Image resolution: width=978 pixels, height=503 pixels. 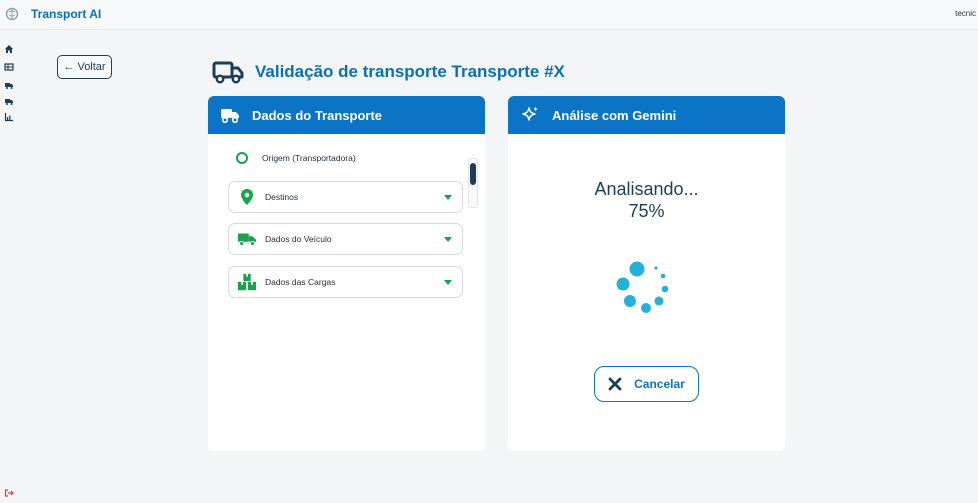 What do you see at coordinates (84, 67) in the screenshot?
I see `back-button: ← Voltar` at bounding box center [84, 67].